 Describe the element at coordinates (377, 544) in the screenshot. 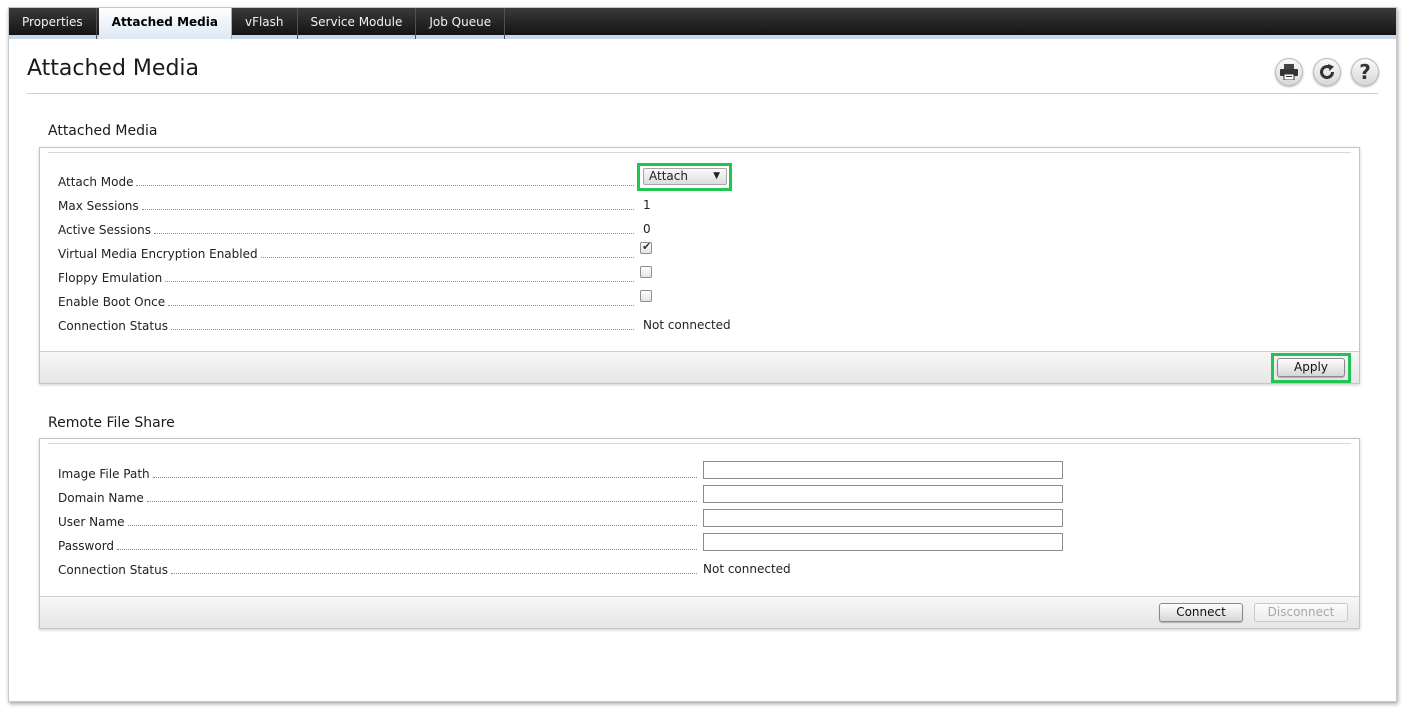

I see `password-row: Password` at that location.